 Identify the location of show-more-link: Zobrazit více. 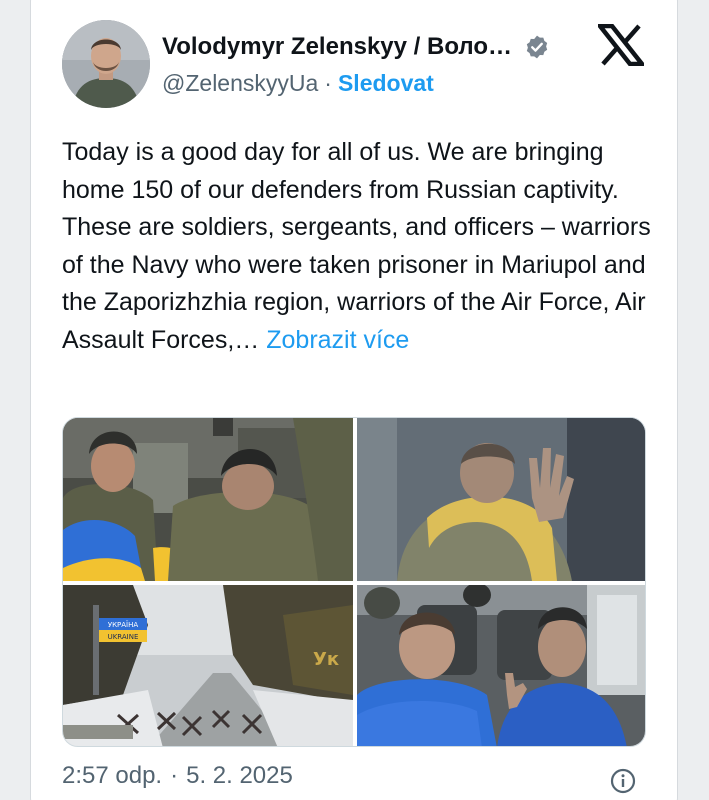
(337, 340).